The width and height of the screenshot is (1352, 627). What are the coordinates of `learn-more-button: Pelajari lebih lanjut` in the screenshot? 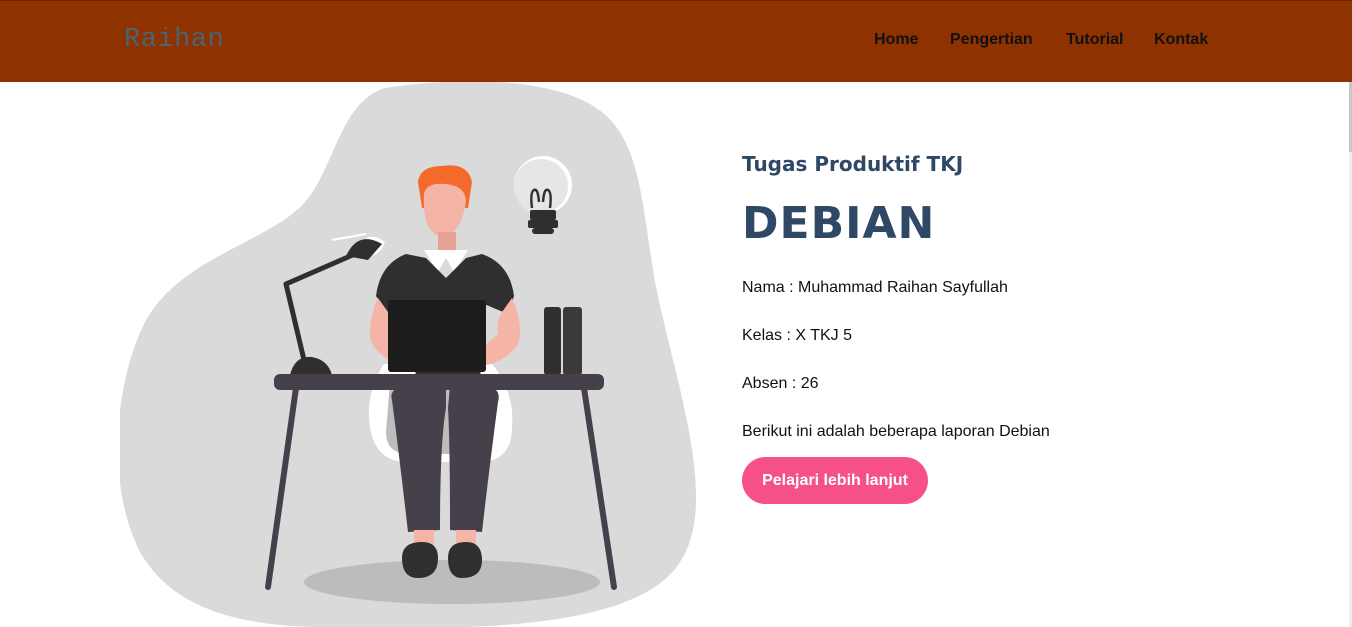 It's located at (835, 480).